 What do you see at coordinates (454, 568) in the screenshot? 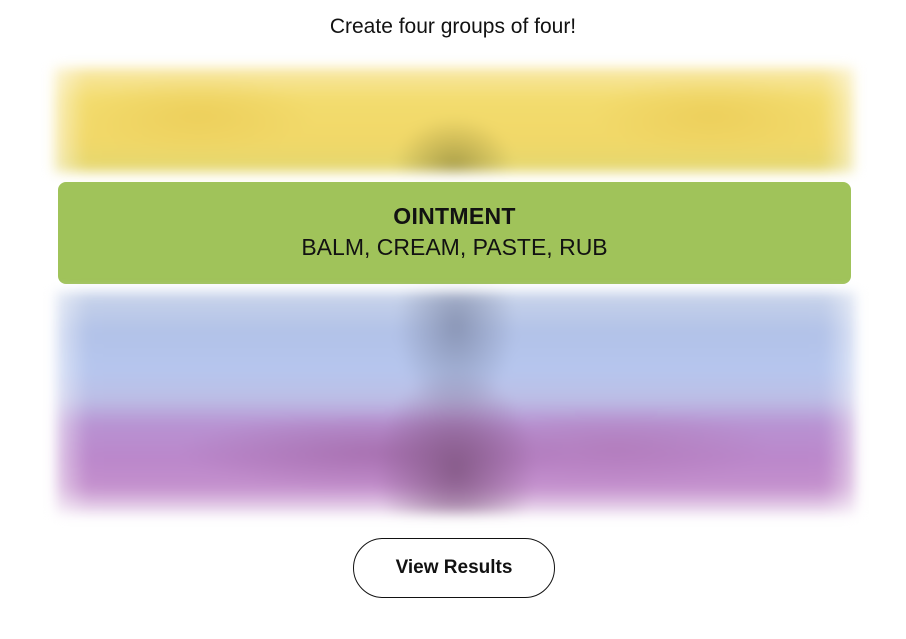
I see `view-results-button: View Results` at bounding box center [454, 568].